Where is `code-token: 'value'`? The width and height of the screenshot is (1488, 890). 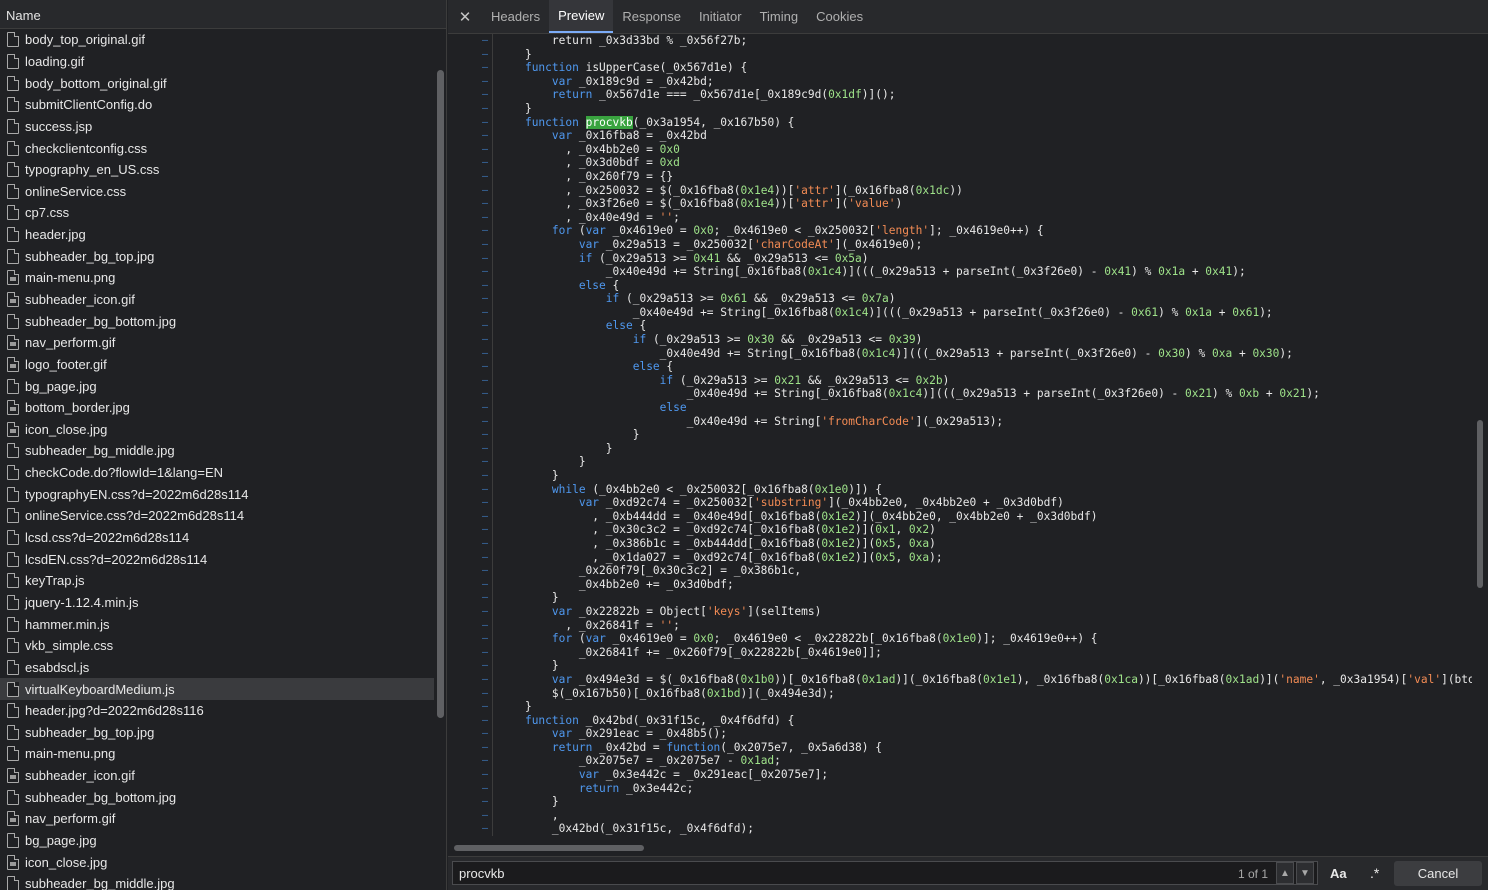
code-token: 'value' is located at coordinates (872, 204).